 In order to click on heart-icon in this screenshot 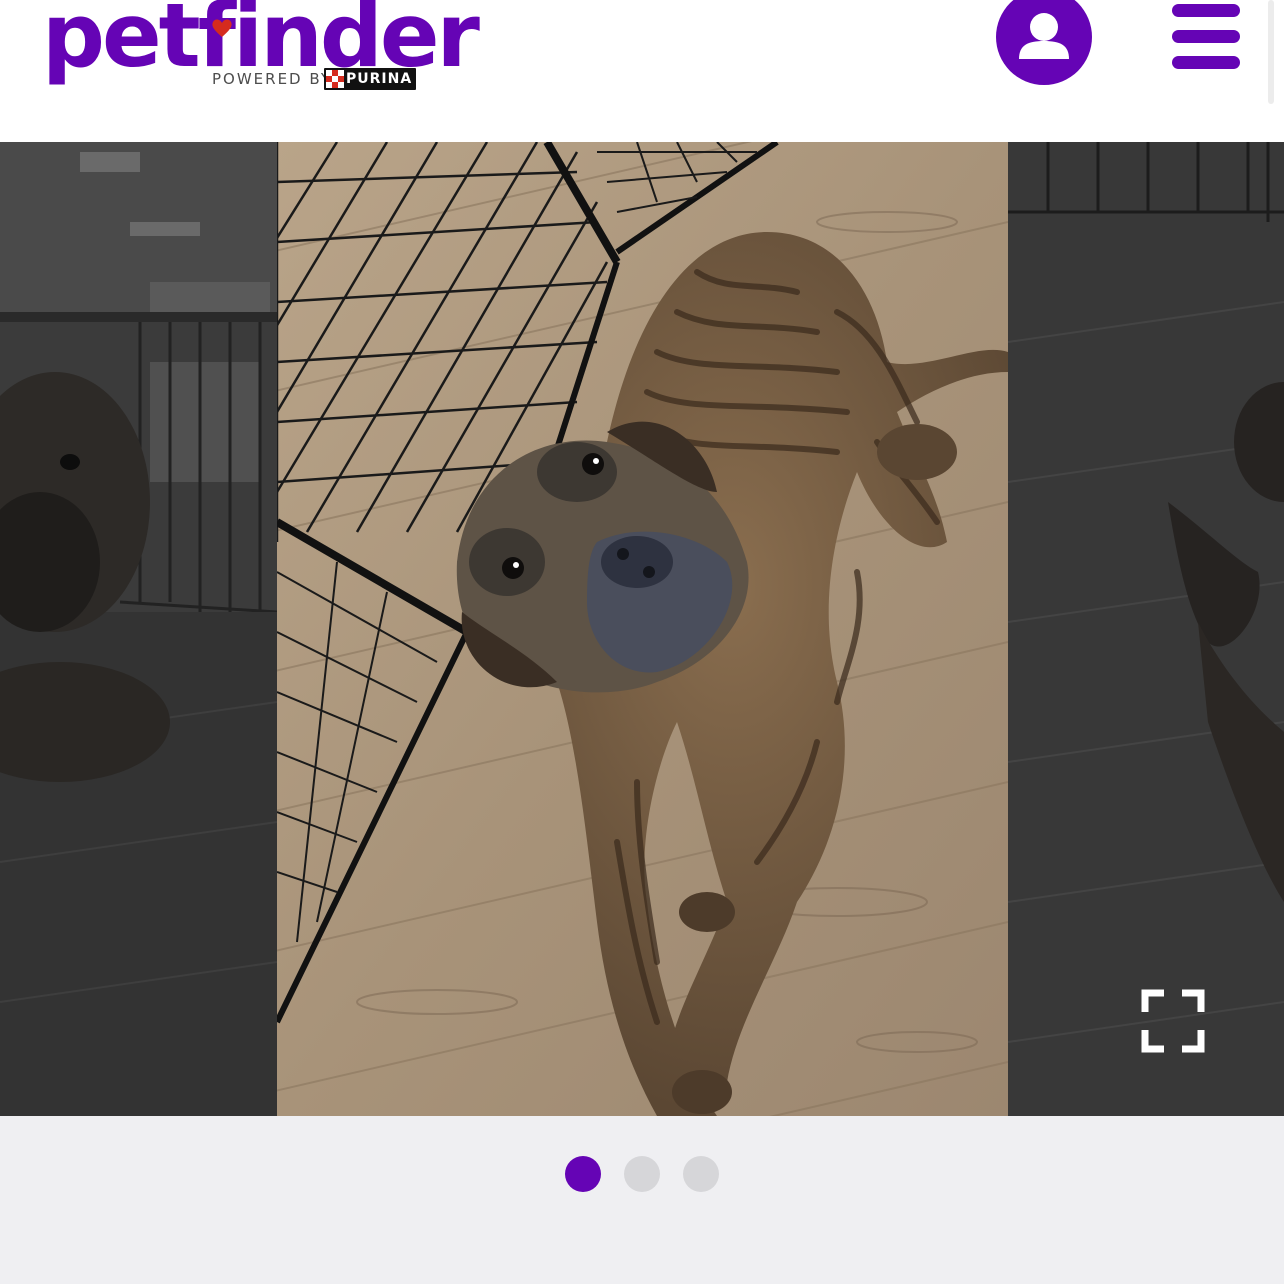, I will do `click(222, 28)`.